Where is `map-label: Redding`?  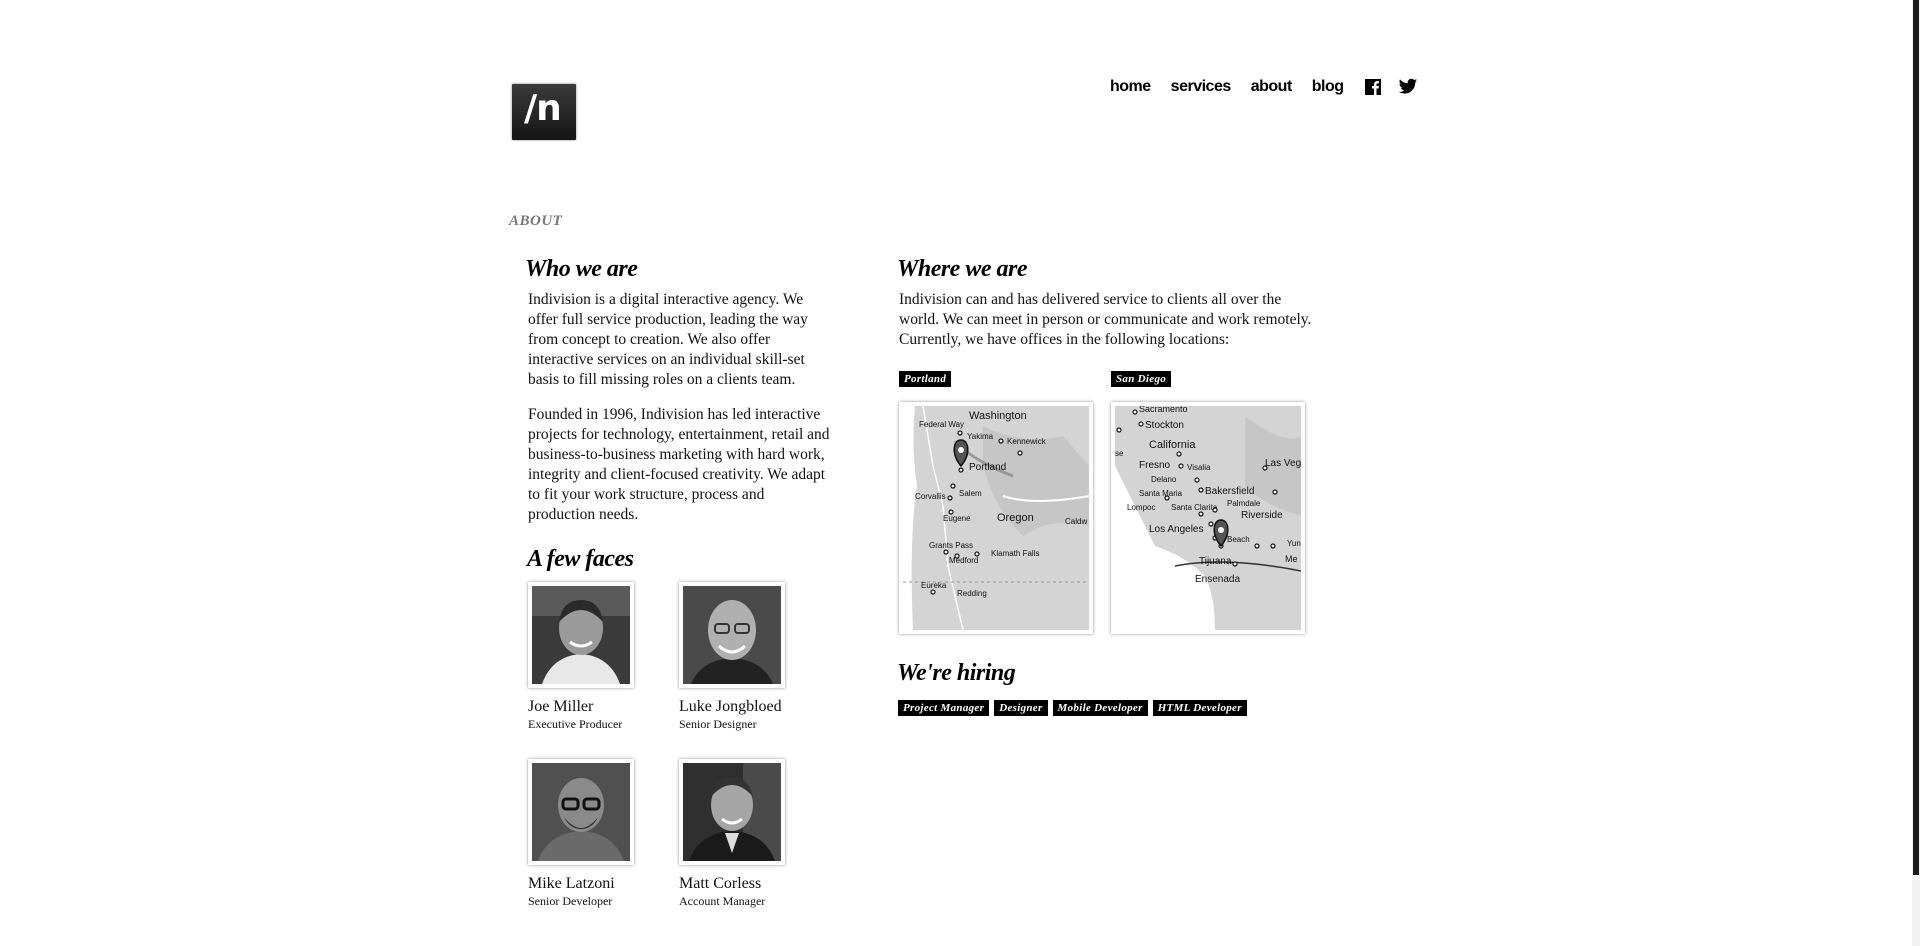 map-label: Redding is located at coordinates (972, 593).